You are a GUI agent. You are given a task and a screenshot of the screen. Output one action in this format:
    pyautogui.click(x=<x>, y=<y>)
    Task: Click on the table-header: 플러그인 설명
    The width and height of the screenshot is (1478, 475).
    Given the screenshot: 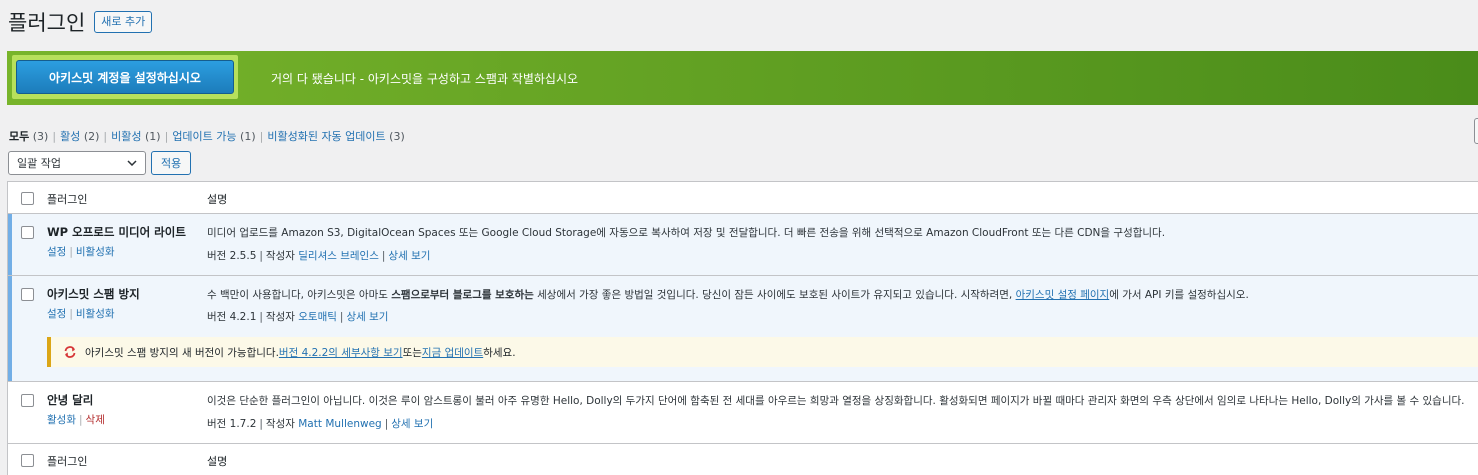 What is the action you would take?
    pyautogui.click(x=743, y=198)
    